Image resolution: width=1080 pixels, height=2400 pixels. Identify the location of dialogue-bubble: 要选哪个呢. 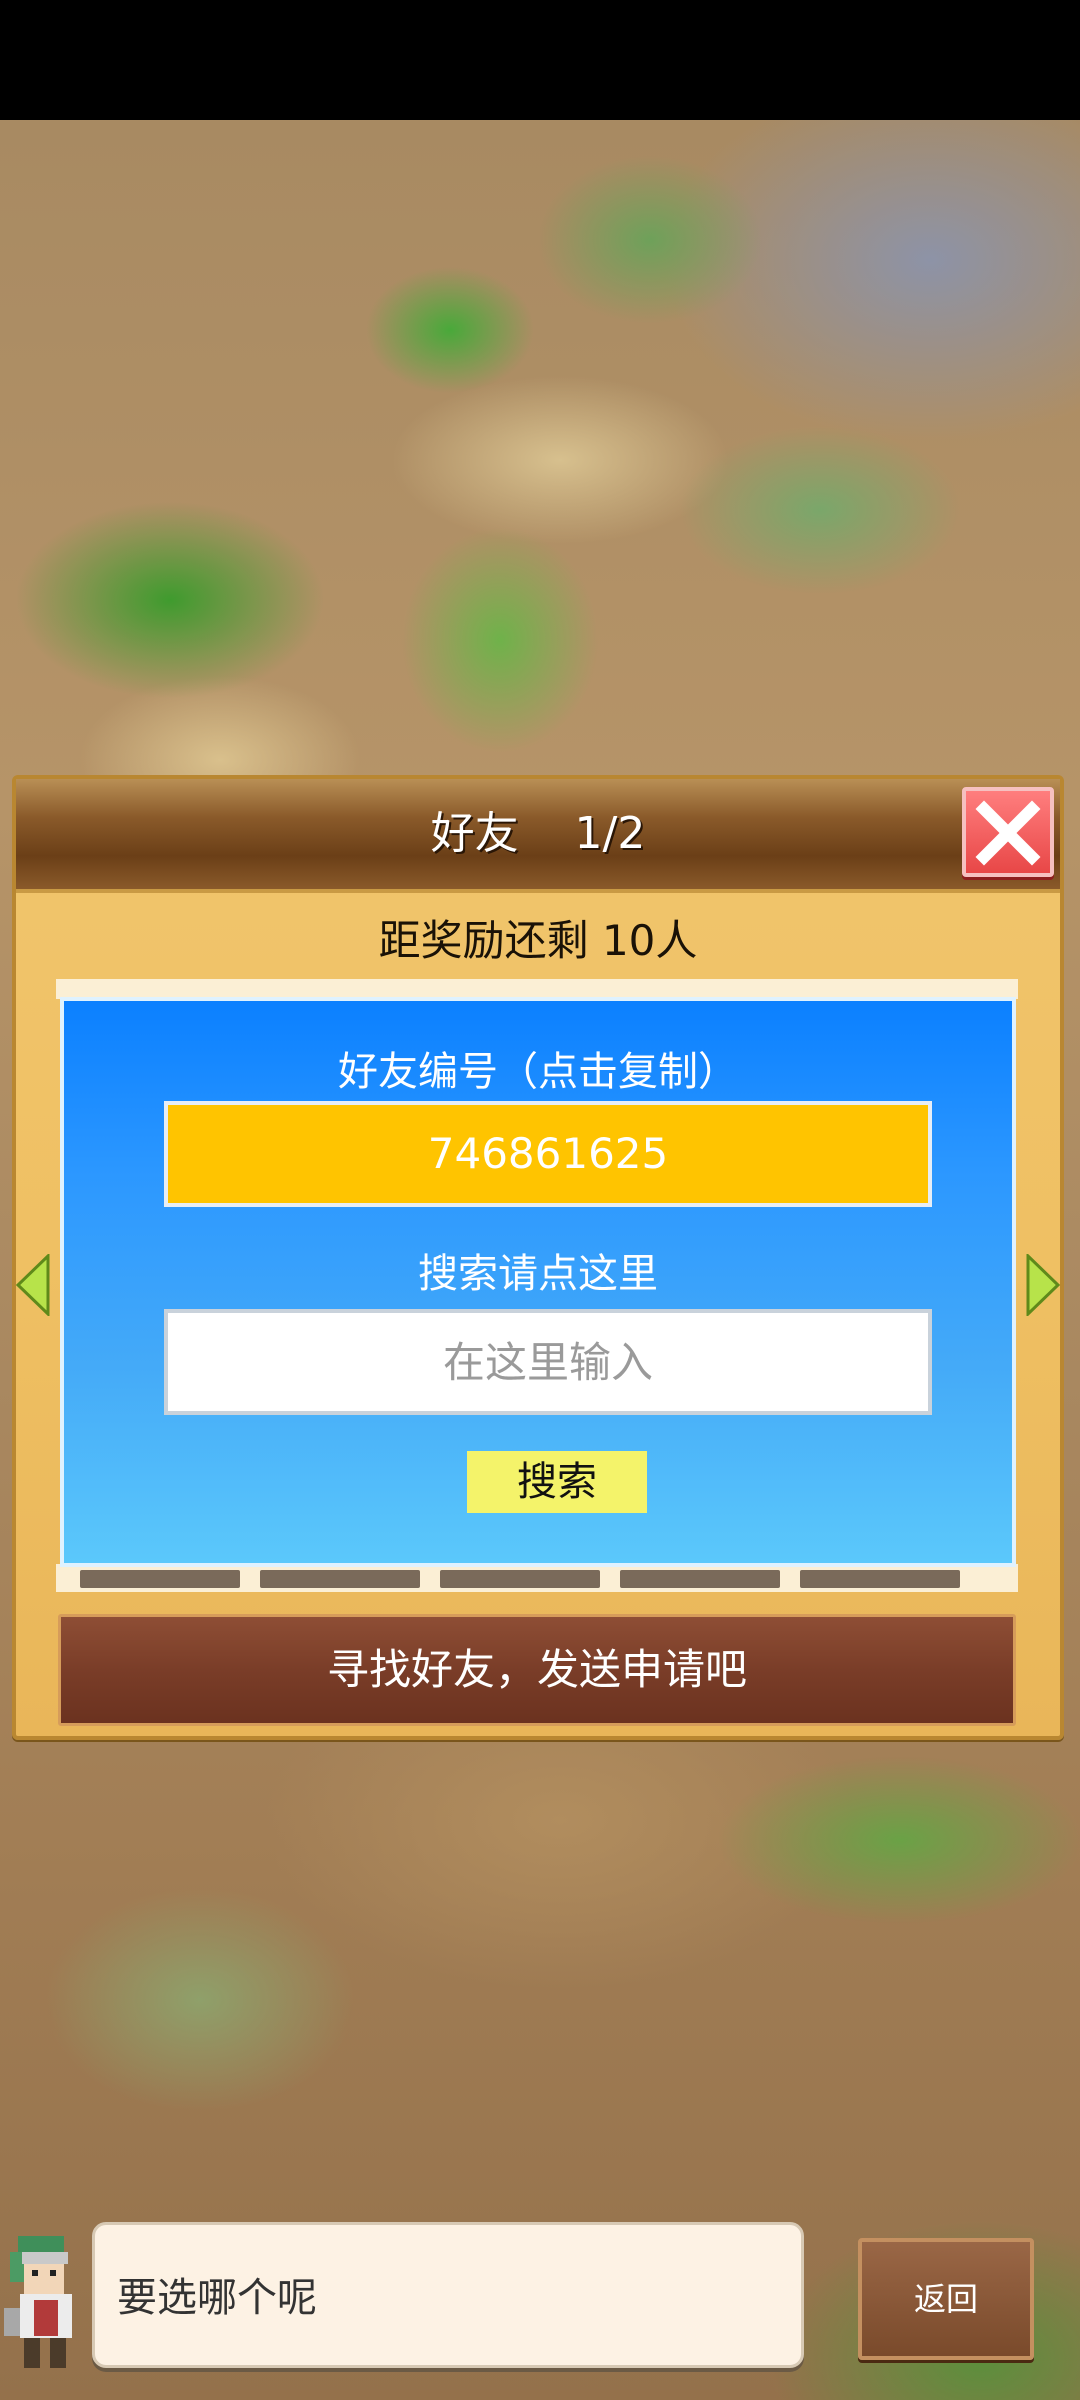
(448, 2295).